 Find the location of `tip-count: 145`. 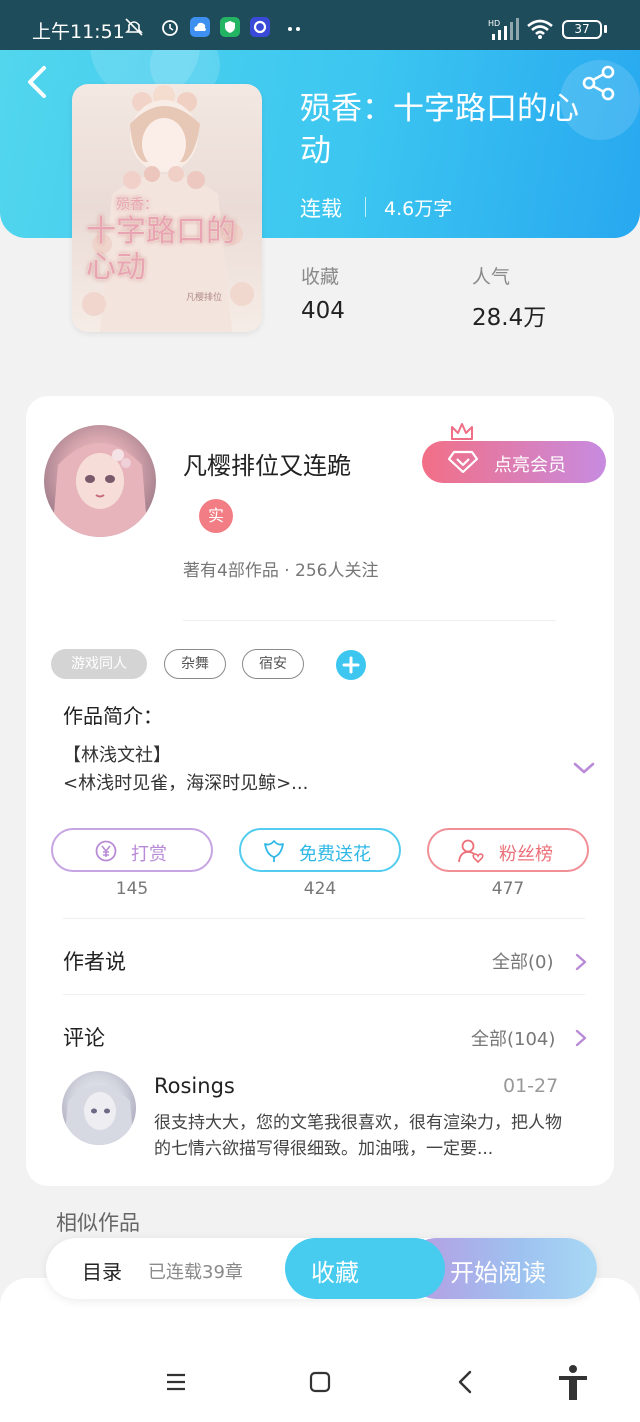

tip-count: 145 is located at coordinates (132, 889).